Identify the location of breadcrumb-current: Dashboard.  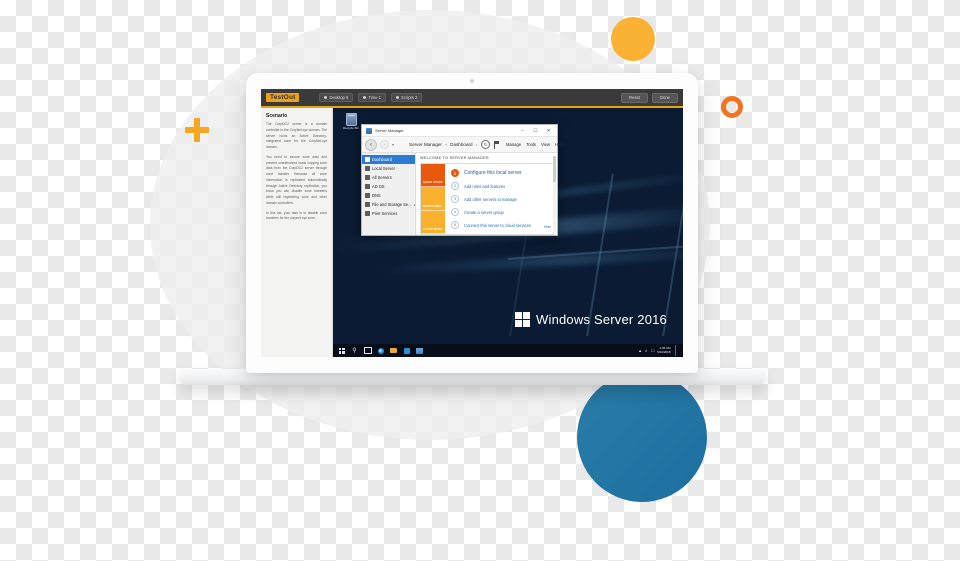
(461, 144).